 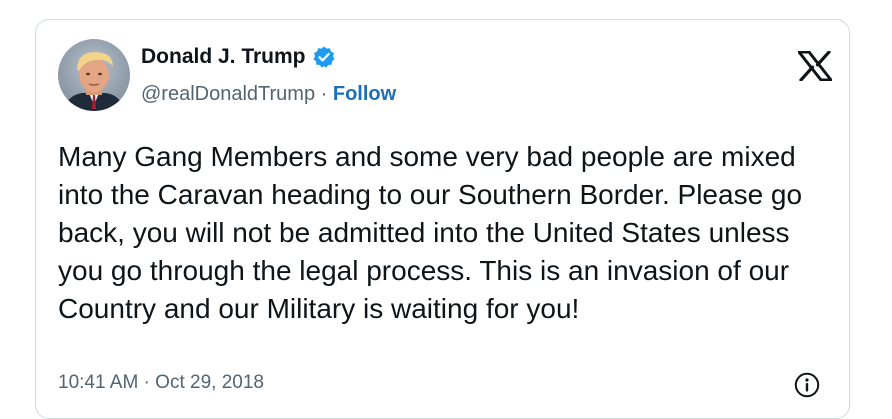 What do you see at coordinates (324, 57) in the screenshot?
I see `verified-badge-icon` at bounding box center [324, 57].